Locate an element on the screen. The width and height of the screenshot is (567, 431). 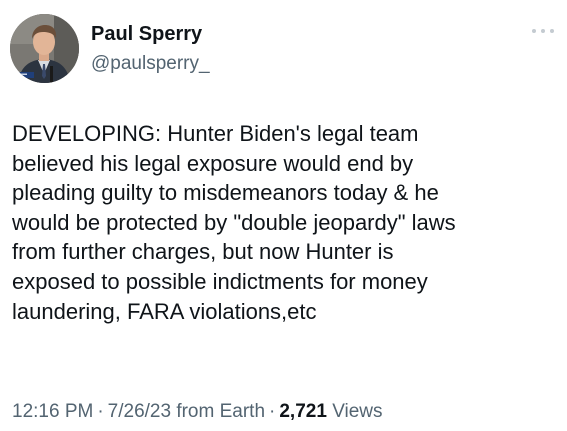
tweet-date-source: 7/26/23 from Earth is located at coordinates (186, 411).